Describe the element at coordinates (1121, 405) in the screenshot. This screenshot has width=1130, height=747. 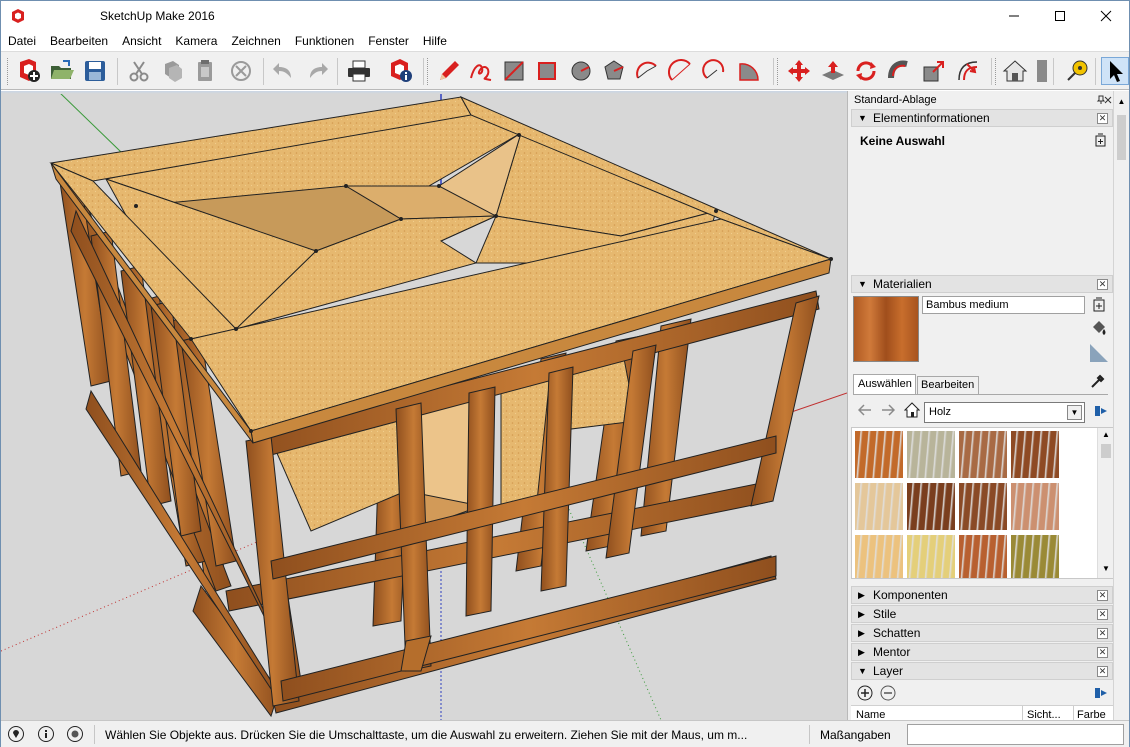
I see `tray-scrollbar: ▲` at that location.